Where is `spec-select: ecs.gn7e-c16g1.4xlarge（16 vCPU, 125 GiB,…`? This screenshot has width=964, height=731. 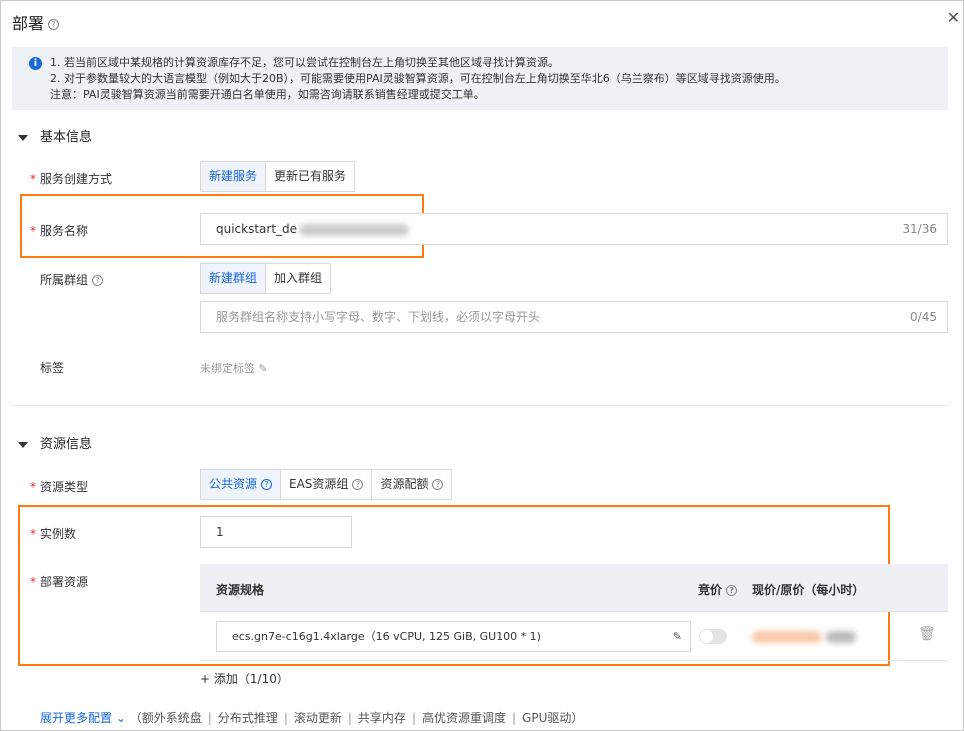
spec-select: ecs.gn7e-c16g1.4xlarge（16 vCPU, 125 GiB,… is located at coordinates (453, 636).